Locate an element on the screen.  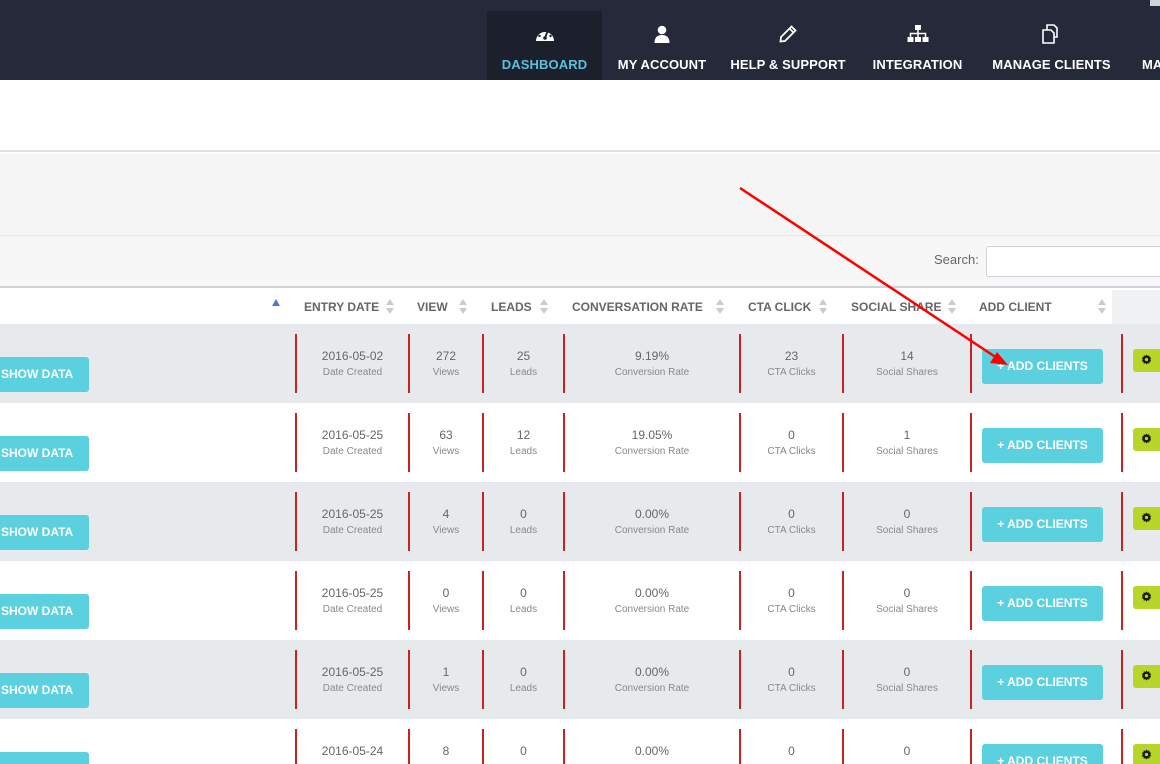
nav-my-account-label: MY ACCOUNT is located at coordinates (662, 64).